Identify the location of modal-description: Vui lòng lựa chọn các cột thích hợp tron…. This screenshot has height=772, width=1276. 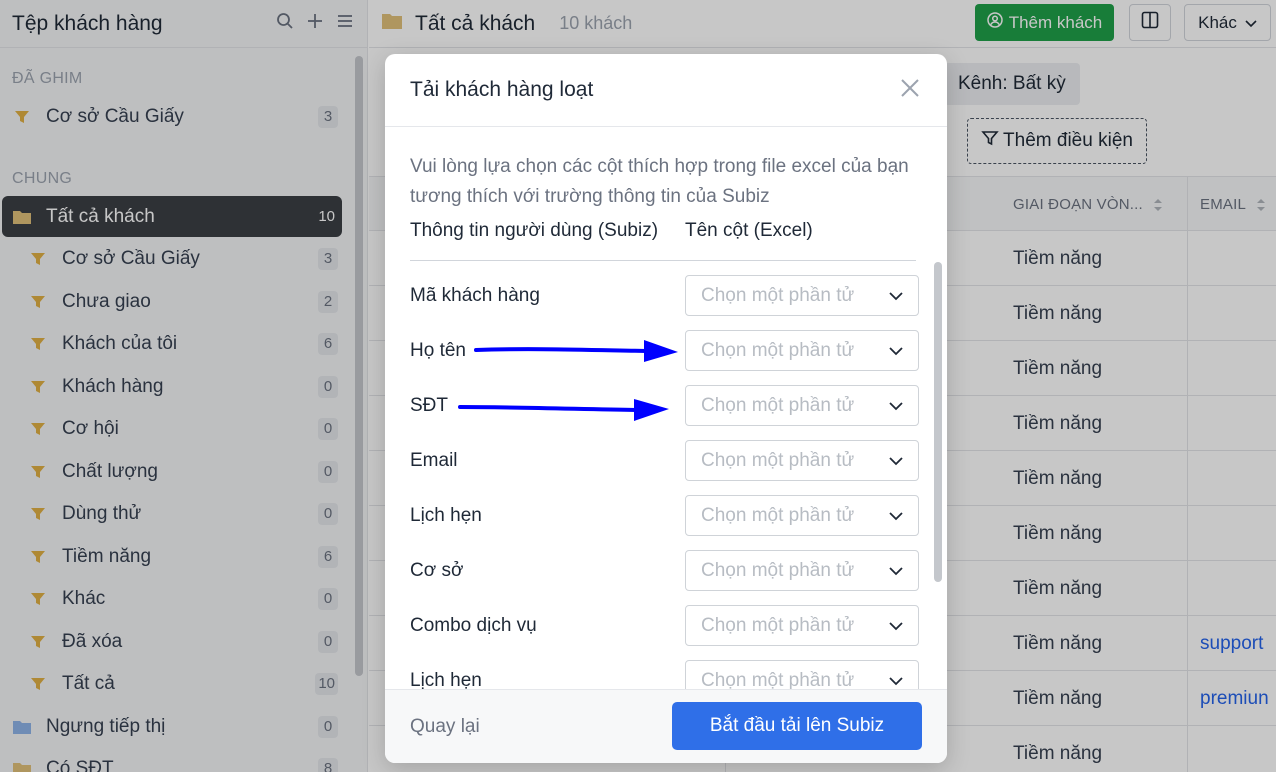
(659, 181).